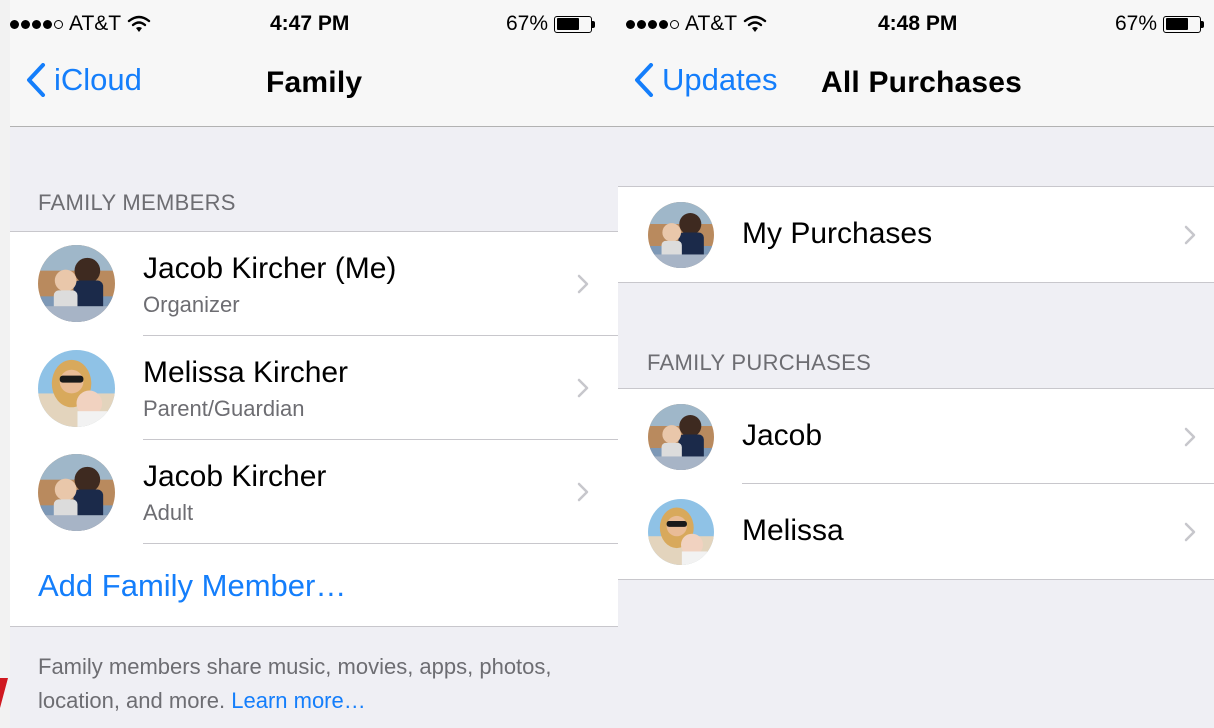 The image size is (1214, 728). I want to click on section-header-family-members: FAMILY MEMBERS, so click(137, 202).